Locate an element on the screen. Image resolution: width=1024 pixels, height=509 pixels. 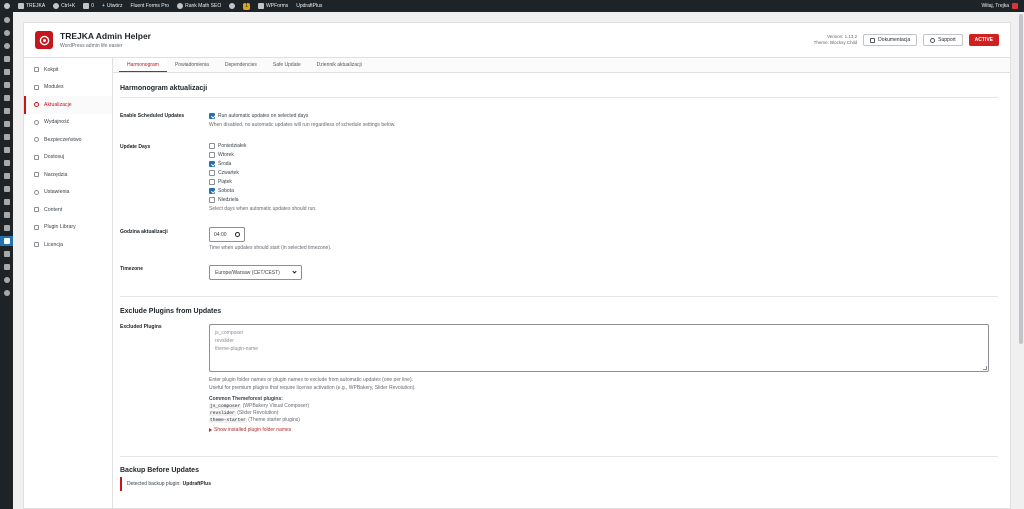
nav-item-wydajnosc: Wydajność is located at coordinates (68, 123).